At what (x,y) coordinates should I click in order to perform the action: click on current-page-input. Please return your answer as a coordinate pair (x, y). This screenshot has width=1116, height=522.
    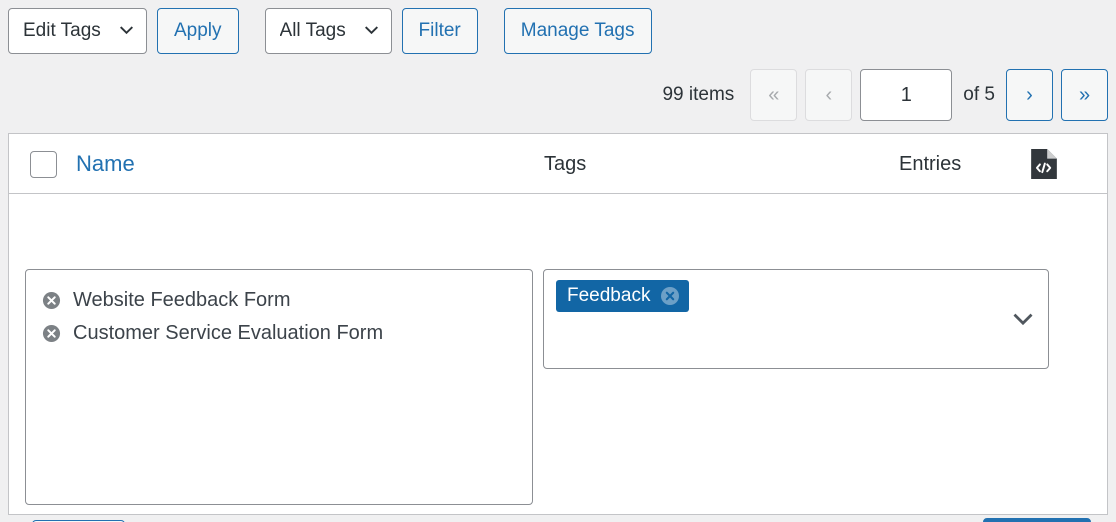
    Looking at the image, I should click on (906, 95).